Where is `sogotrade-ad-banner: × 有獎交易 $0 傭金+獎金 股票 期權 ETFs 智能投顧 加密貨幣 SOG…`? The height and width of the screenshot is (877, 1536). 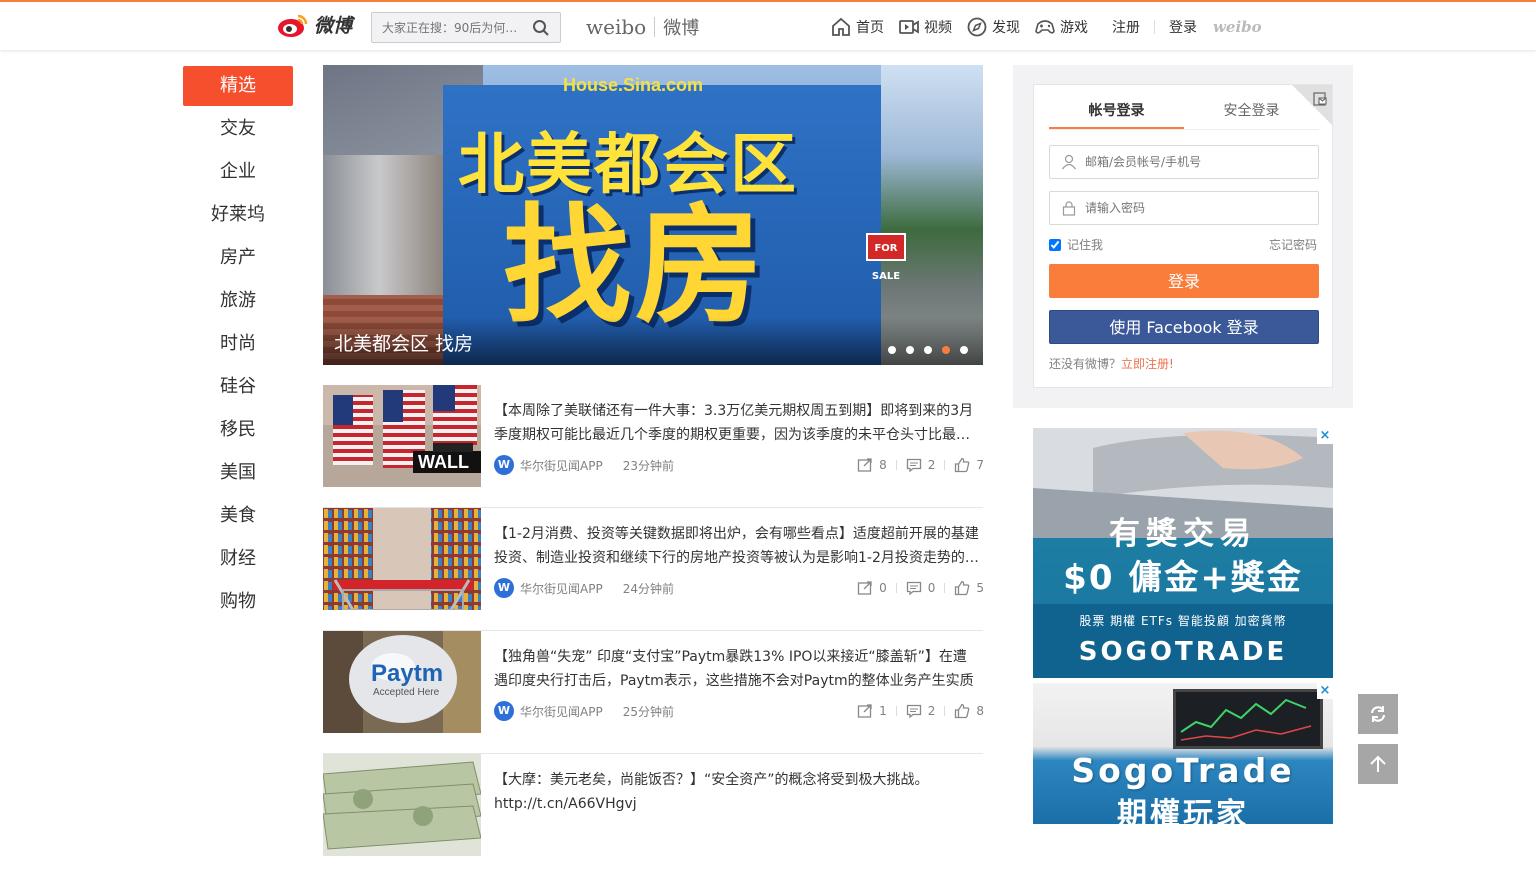 sogotrade-ad-banner: × 有獎交易 $0 傭金+獎金 股票 期權 ETFs 智能投顧 加密貨幣 SOG… is located at coordinates (1183, 553).